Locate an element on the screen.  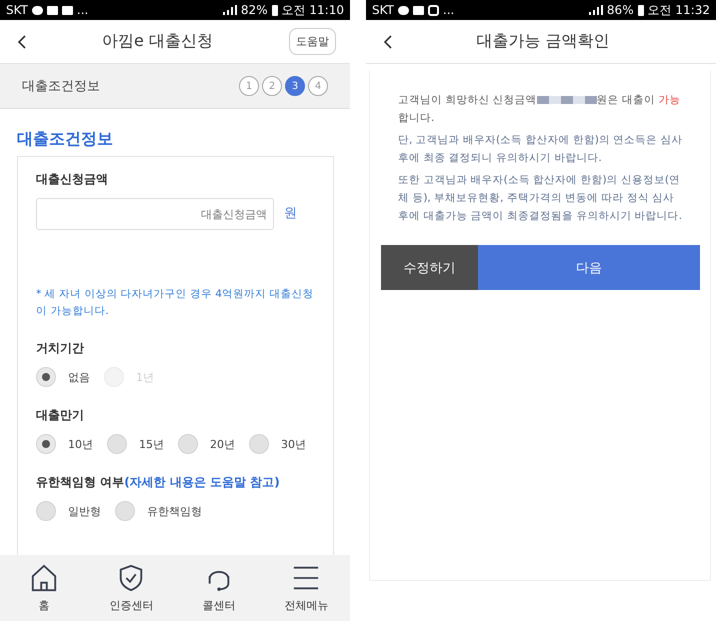
notice-text: 또한 고객님과 배우자(소득 합산자에 한함)의 신용정보(연체 등), 부채보유현황, 주택가격의 변동에 따라 정식 심사 후에 대출가능 금액이 최종결정됨을 유의하시기 바랍니다. is located at coordinates (541, 198).